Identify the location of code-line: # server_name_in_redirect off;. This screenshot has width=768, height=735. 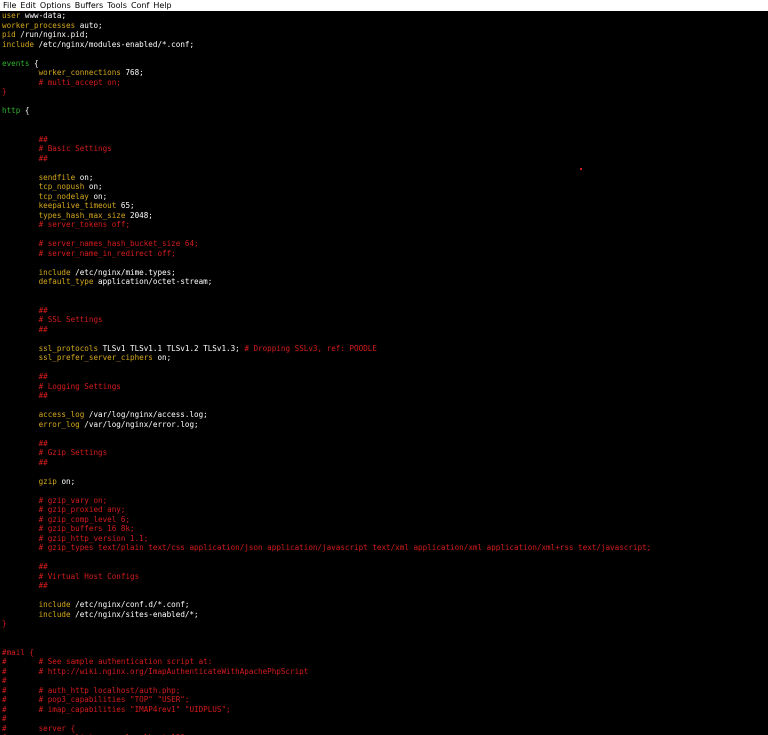
(89, 254).